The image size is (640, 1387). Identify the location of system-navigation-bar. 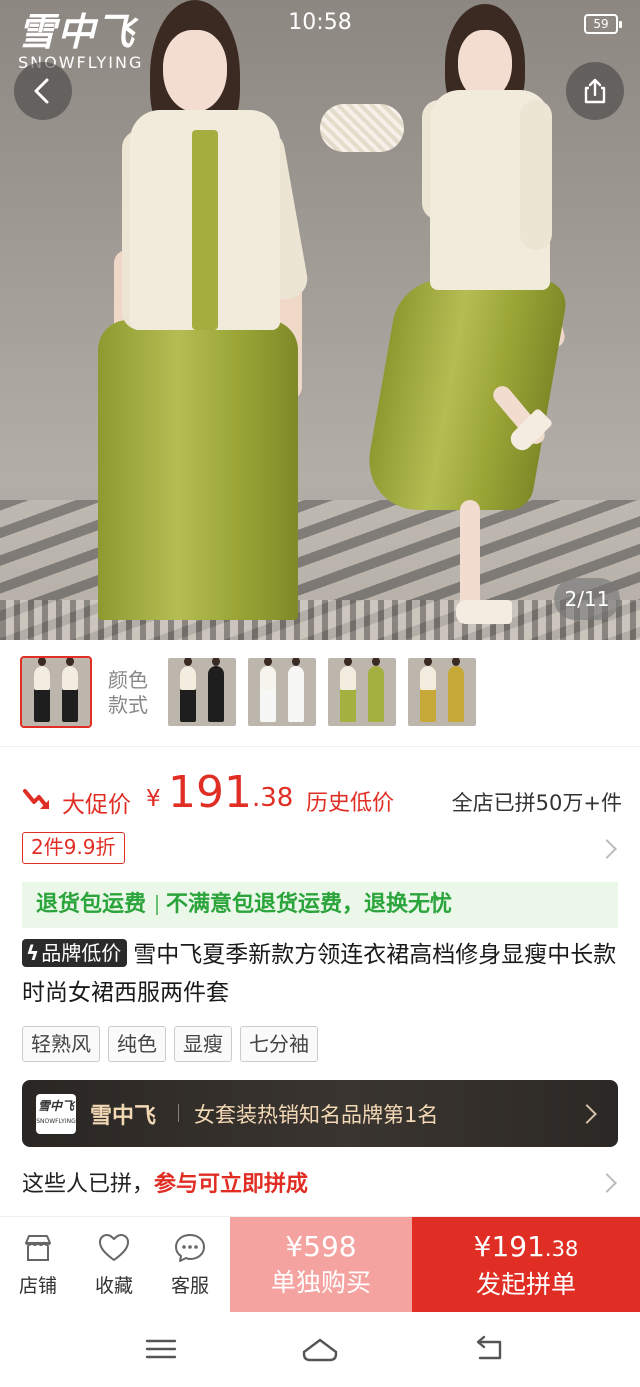
(320, 1349).